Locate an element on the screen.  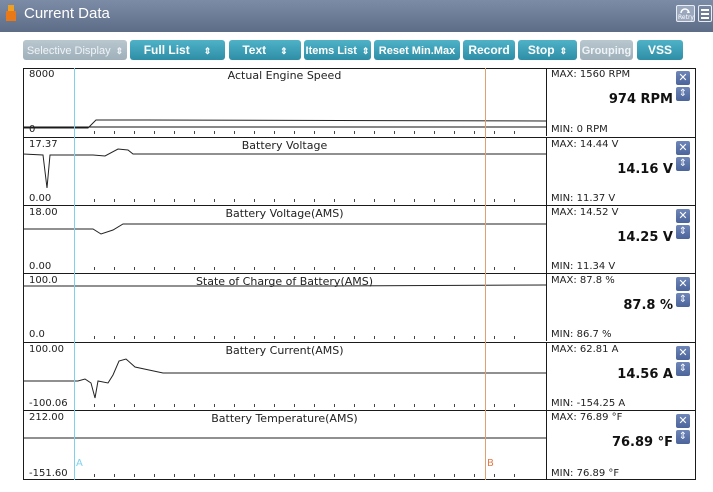
record-label: Record is located at coordinates (489, 50).